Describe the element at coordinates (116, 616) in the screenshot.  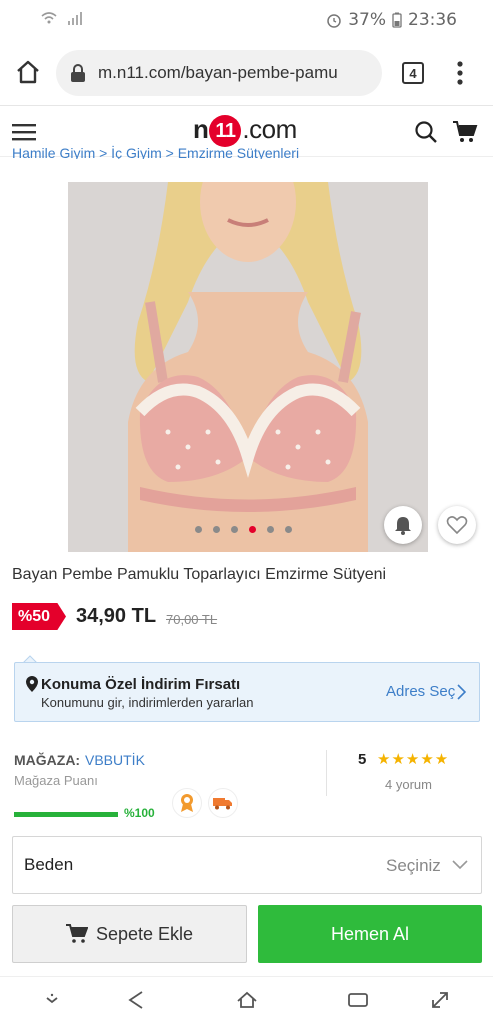
I see `product-price: 34,90 TL` at that location.